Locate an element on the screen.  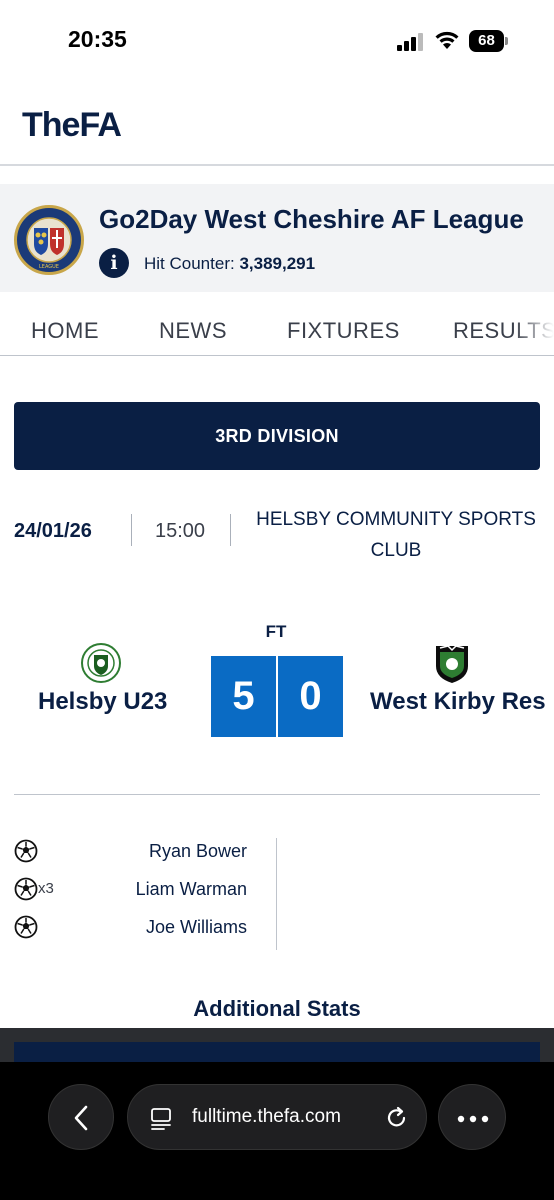
browser-toolbar: fulltime.thefa.com is located at coordinates (277, 1131).